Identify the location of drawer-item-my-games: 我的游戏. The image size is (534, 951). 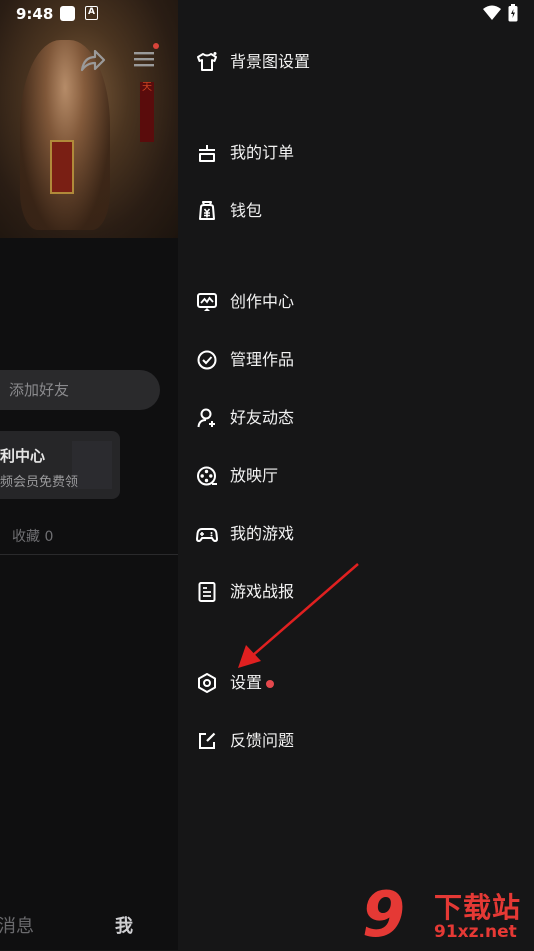
(356, 534).